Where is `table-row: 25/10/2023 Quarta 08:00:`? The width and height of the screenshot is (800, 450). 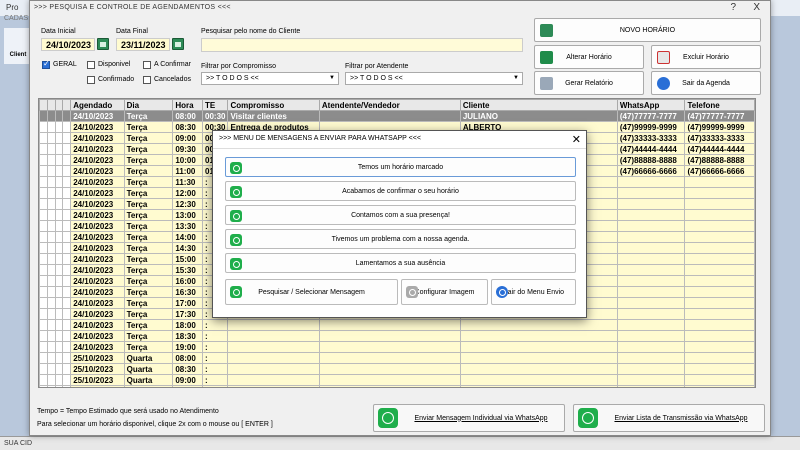 table-row: 25/10/2023 Quarta 08:00: is located at coordinates (397, 358).